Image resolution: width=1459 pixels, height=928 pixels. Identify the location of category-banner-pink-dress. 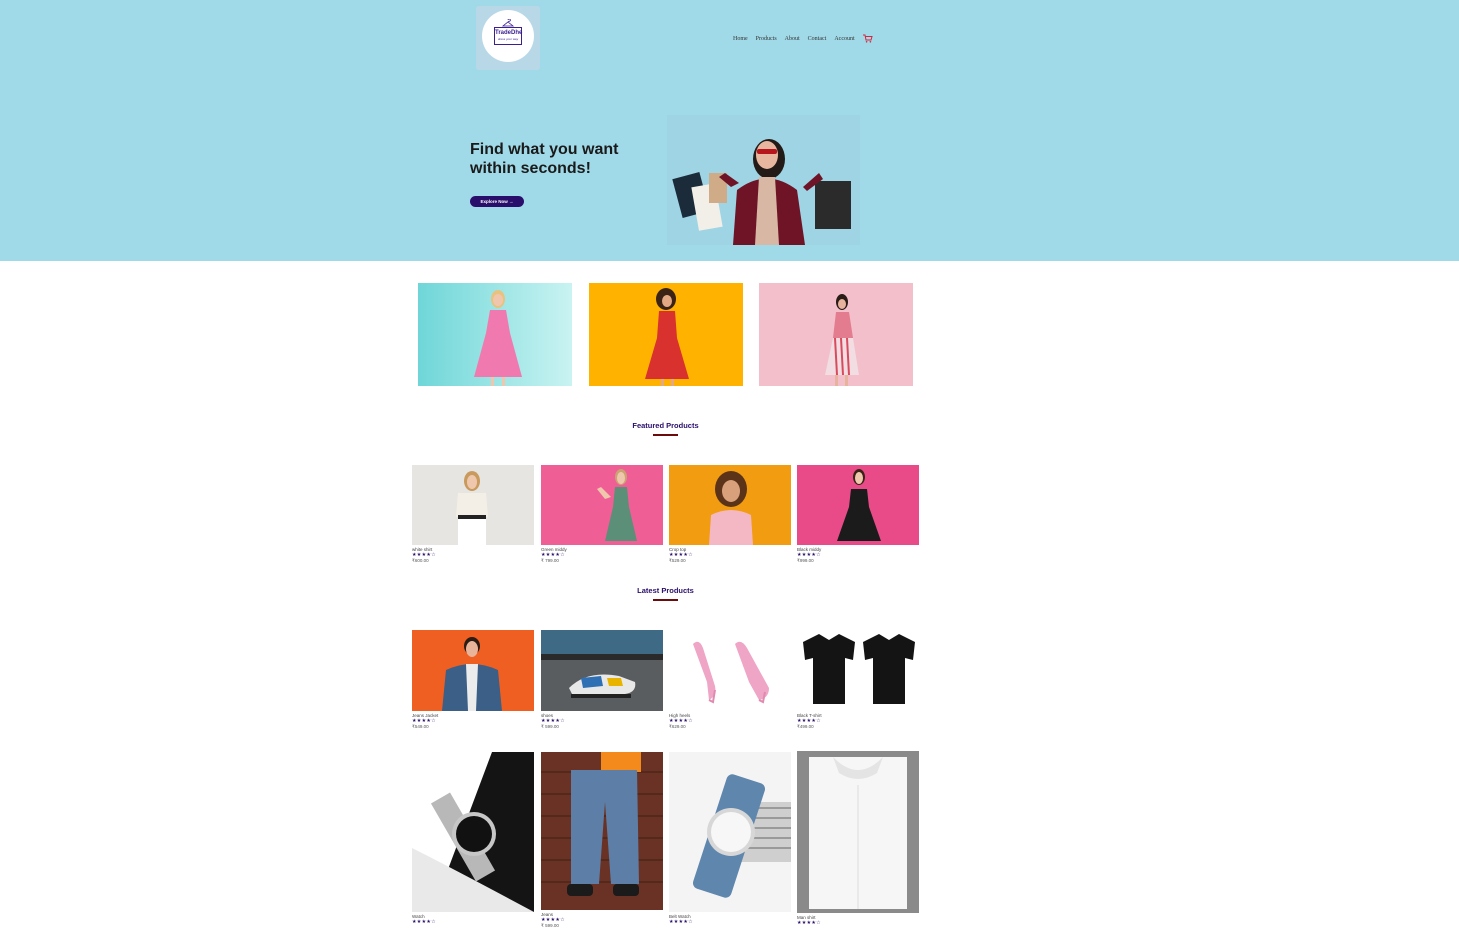
(495, 334).